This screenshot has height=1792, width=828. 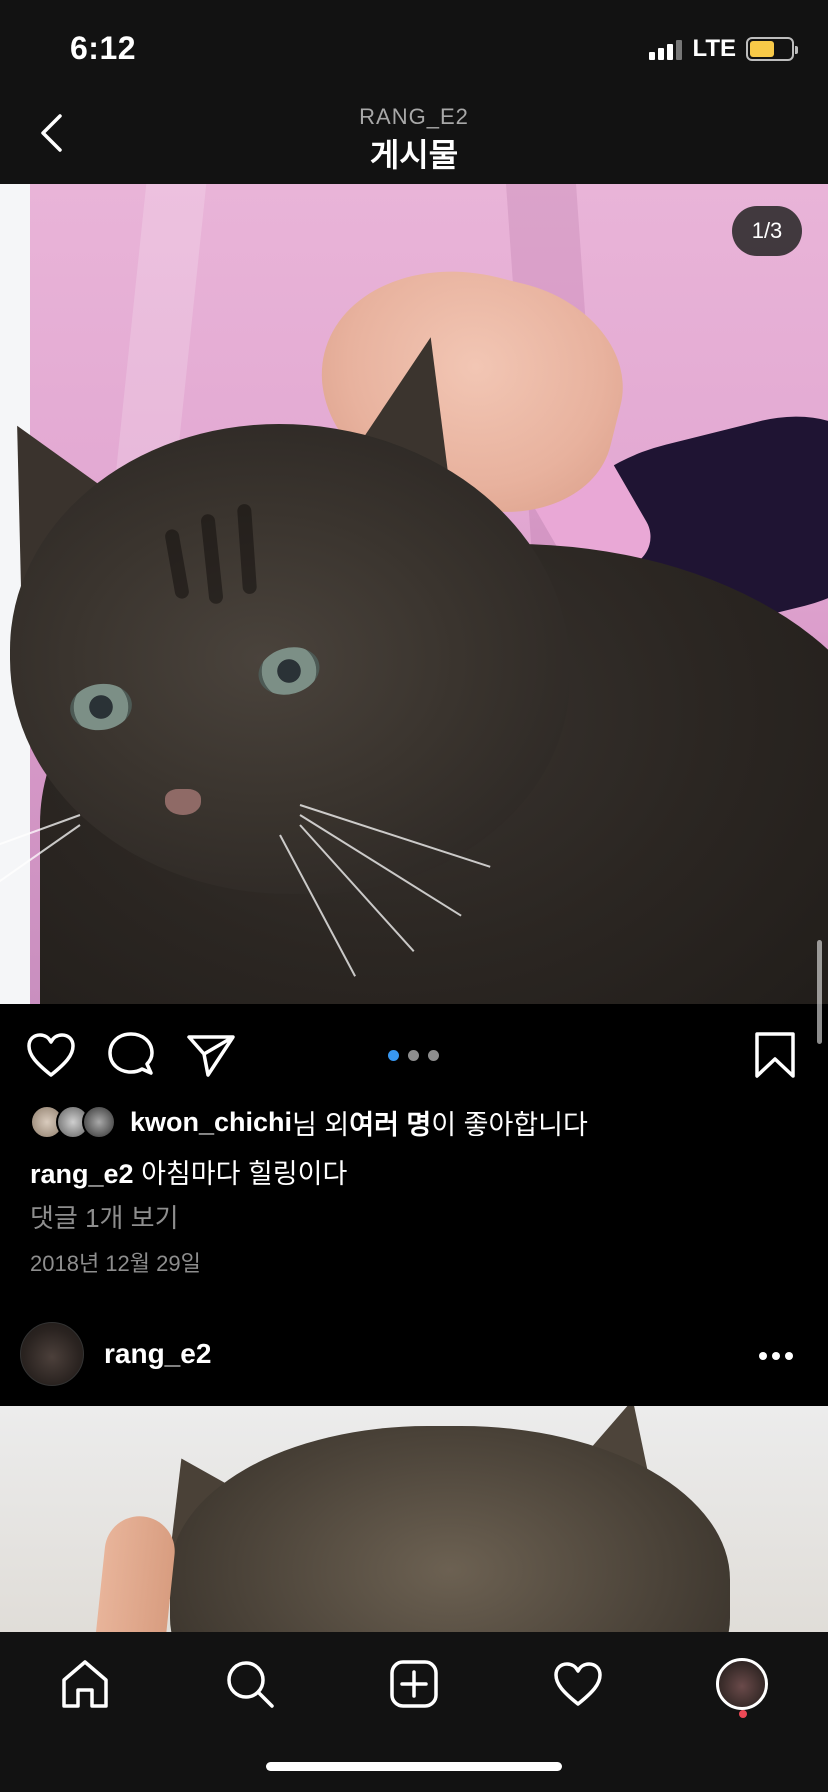 I want to click on send-icon, so click(x=211, y=1056).